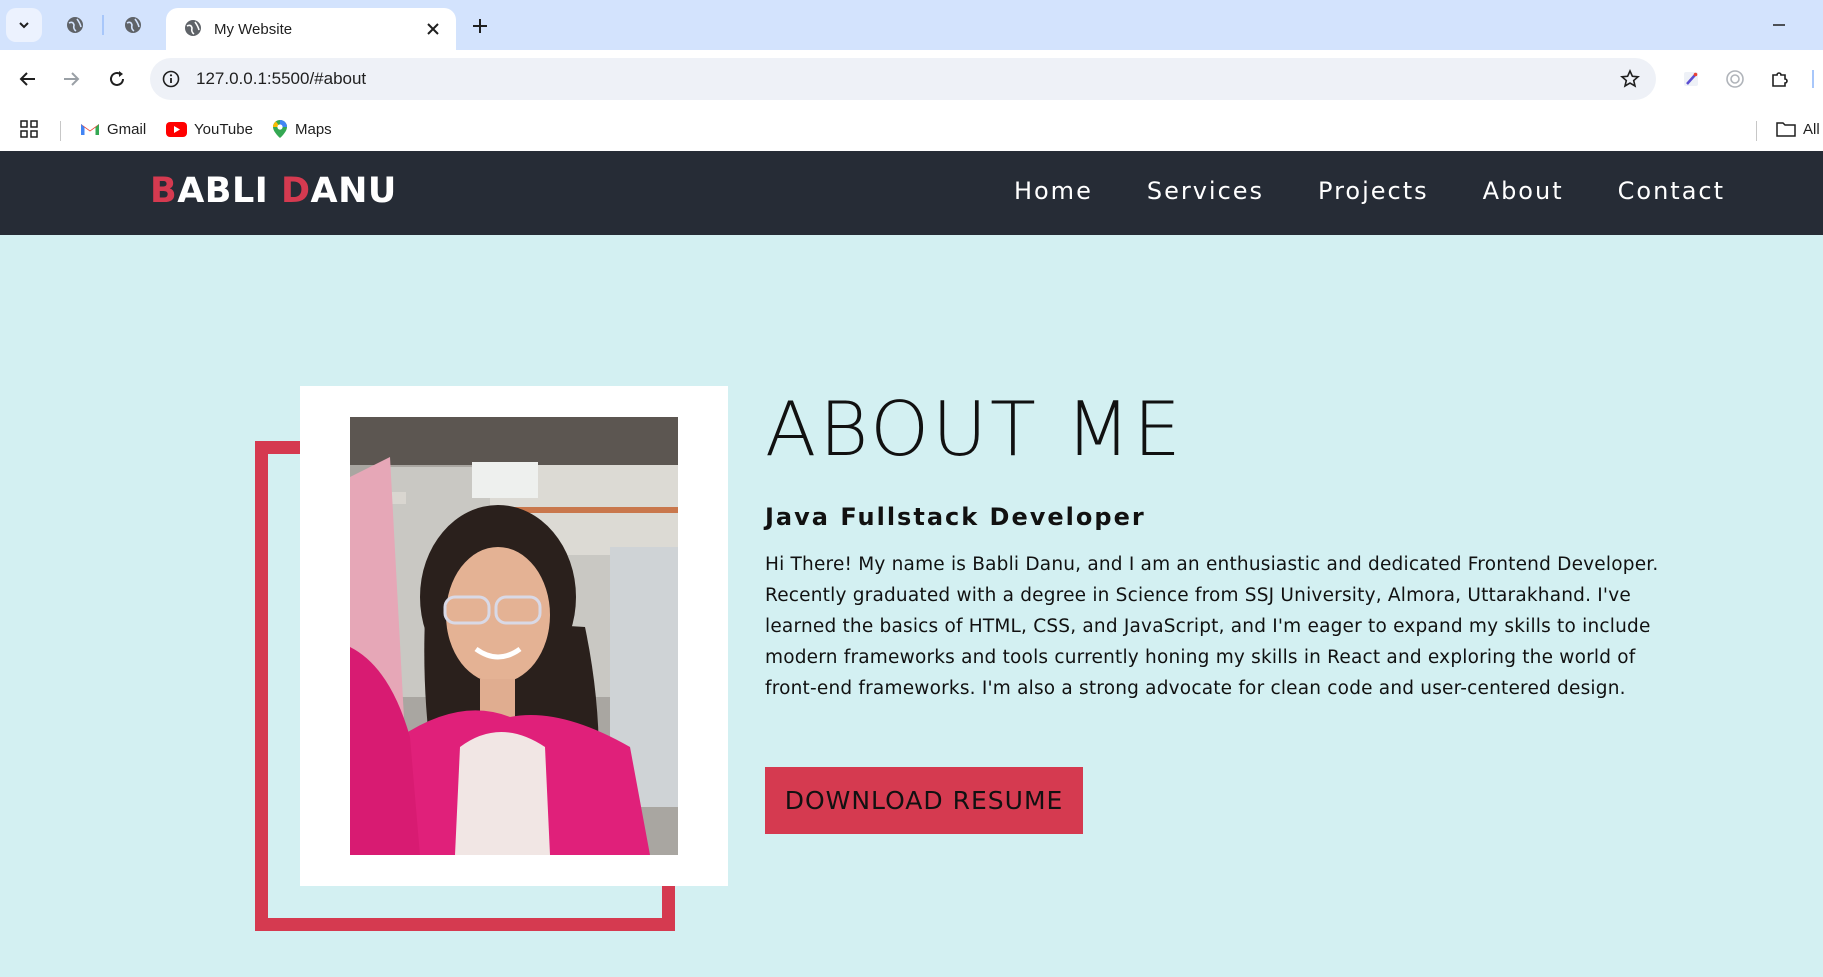 The image size is (1823, 977). I want to click on logo-initial-first: B, so click(164, 191).